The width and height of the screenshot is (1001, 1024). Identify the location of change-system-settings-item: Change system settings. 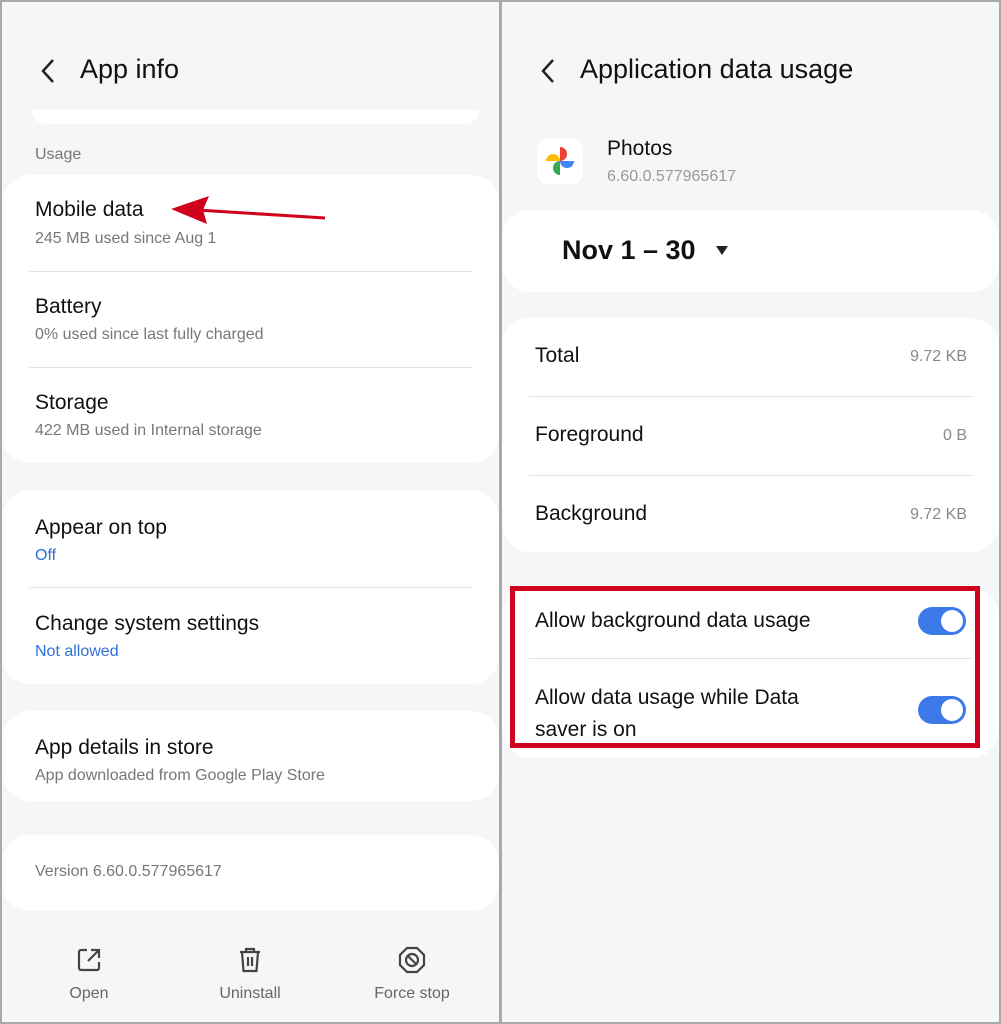
(147, 624).